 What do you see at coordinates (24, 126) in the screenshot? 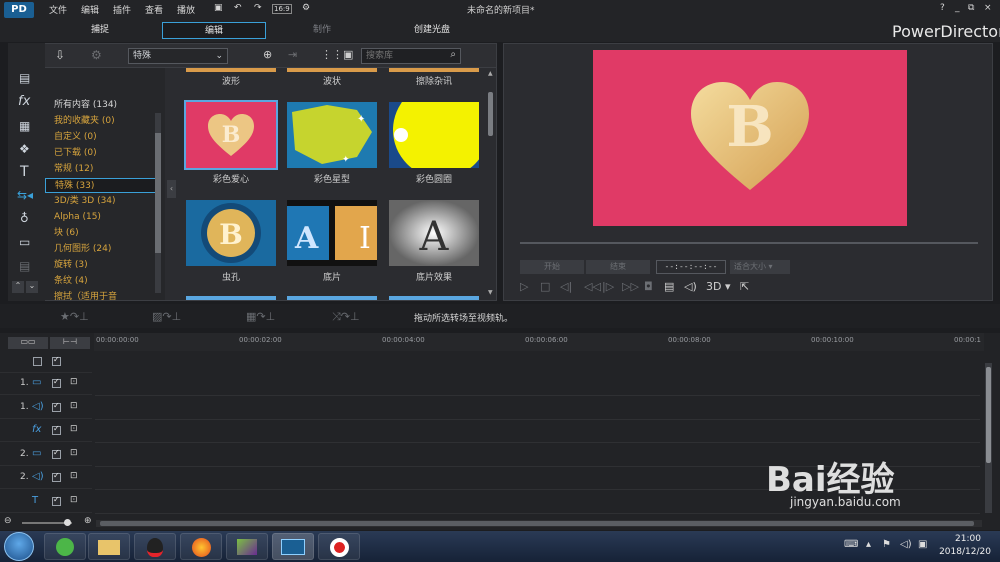
I see `pip-room-icon: ▦` at bounding box center [24, 126].